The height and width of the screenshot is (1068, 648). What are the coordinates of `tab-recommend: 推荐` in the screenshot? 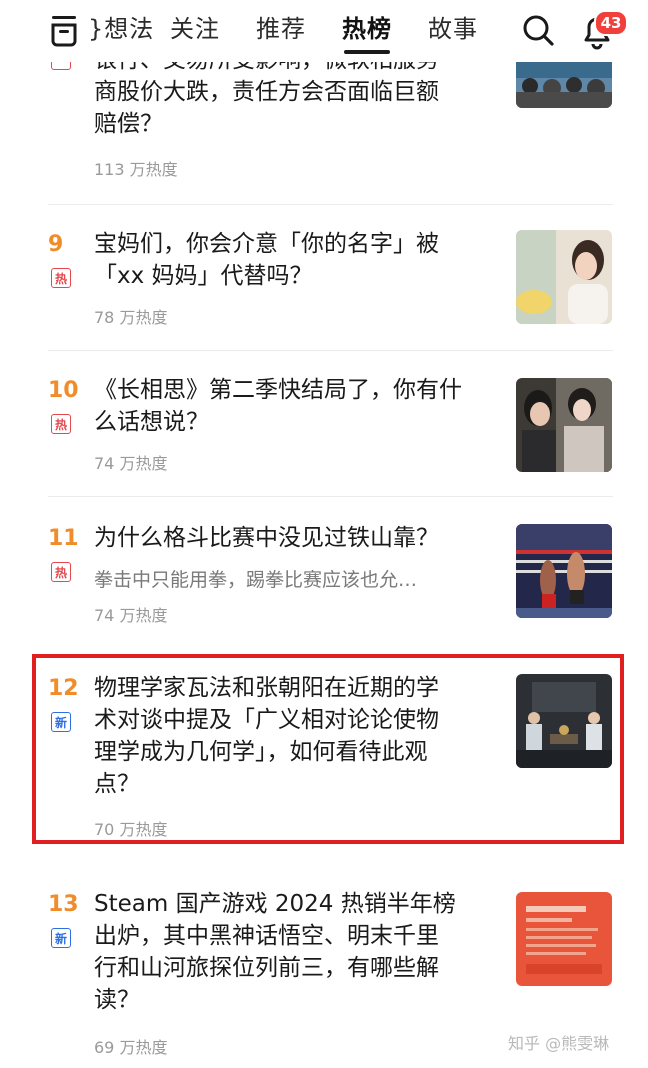 It's located at (281, 29).